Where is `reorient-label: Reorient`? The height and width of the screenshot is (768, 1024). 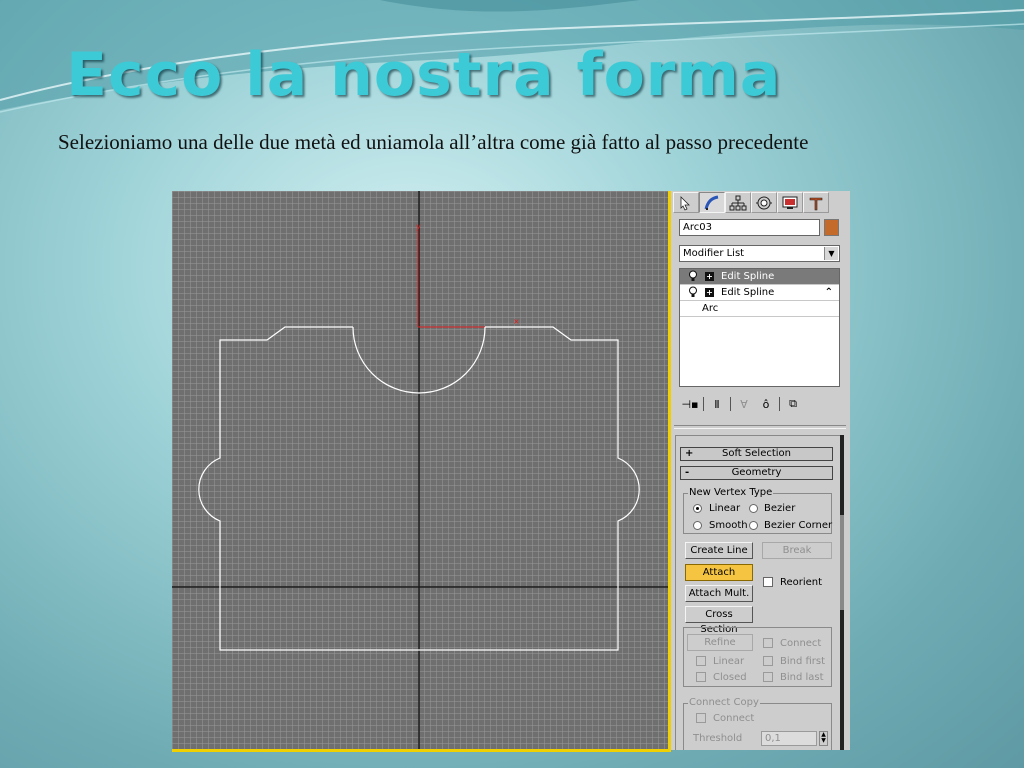
reorient-label: Reorient is located at coordinates (801, 582).